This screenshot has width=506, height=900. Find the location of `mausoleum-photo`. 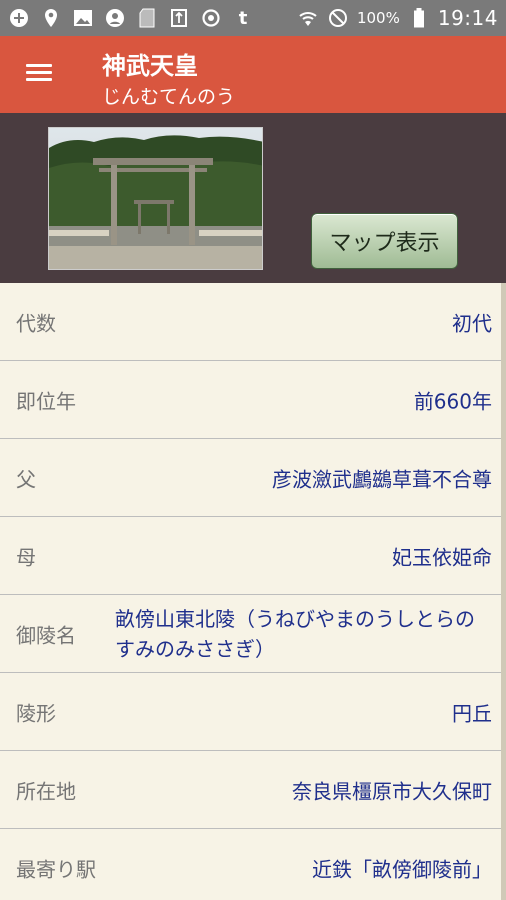

mausoleum-photo is located at coordinates (155, 198).